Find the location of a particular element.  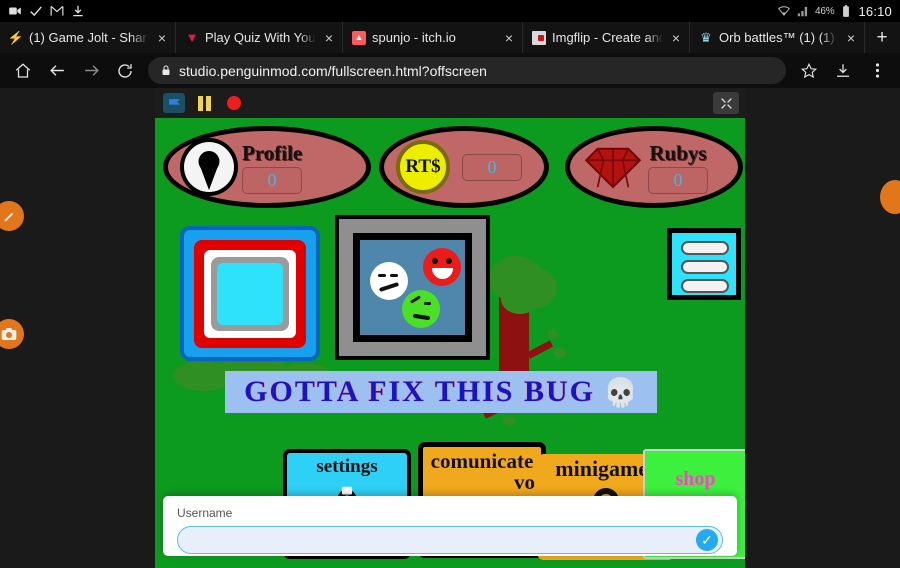

frame-red is located at coordinates (250, 293).